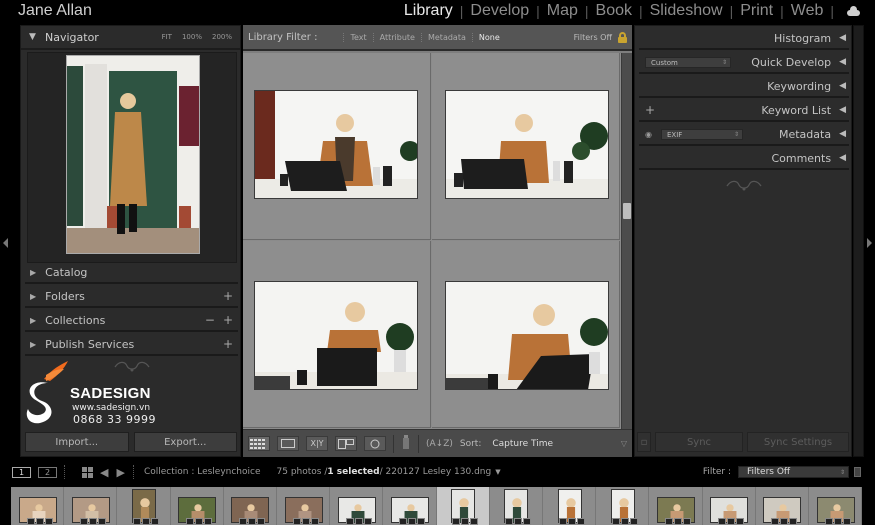 The height and width of the screenshot is (525, 875). Describe the element at coordinates (686, 11) in the screenshot. I see `module-slideshow: Slideshow` at that location.